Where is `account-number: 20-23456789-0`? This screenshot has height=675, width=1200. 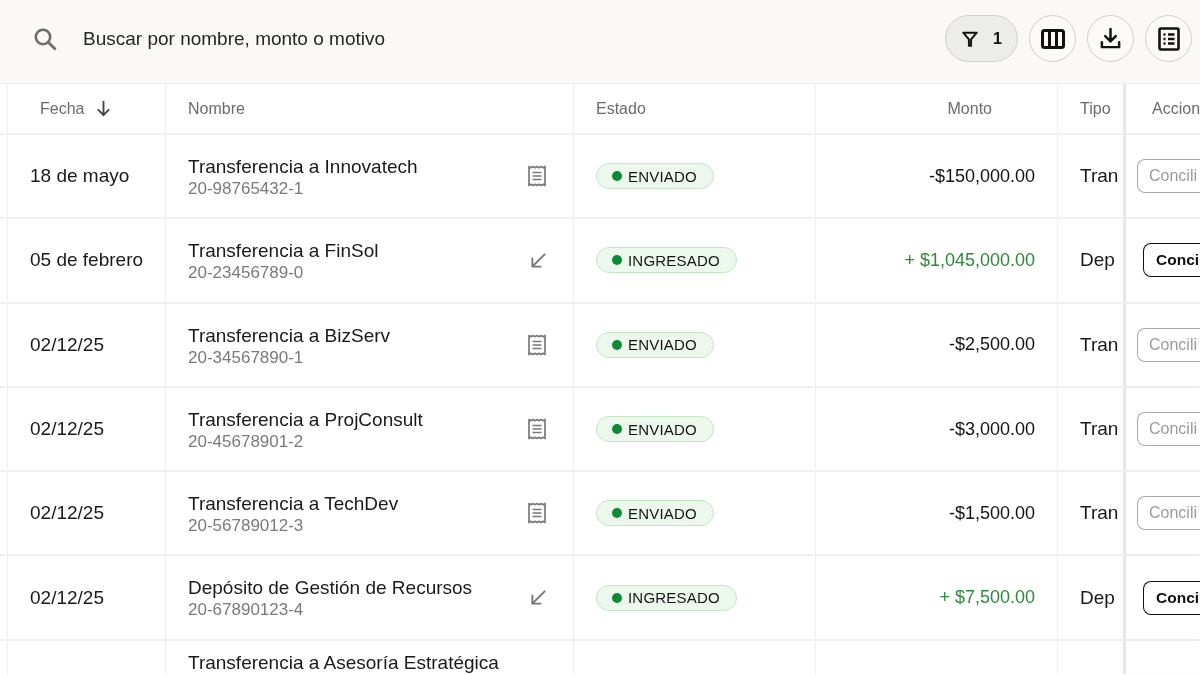 account-number: 20-23456789-0 is located at coordinates (246, 273).